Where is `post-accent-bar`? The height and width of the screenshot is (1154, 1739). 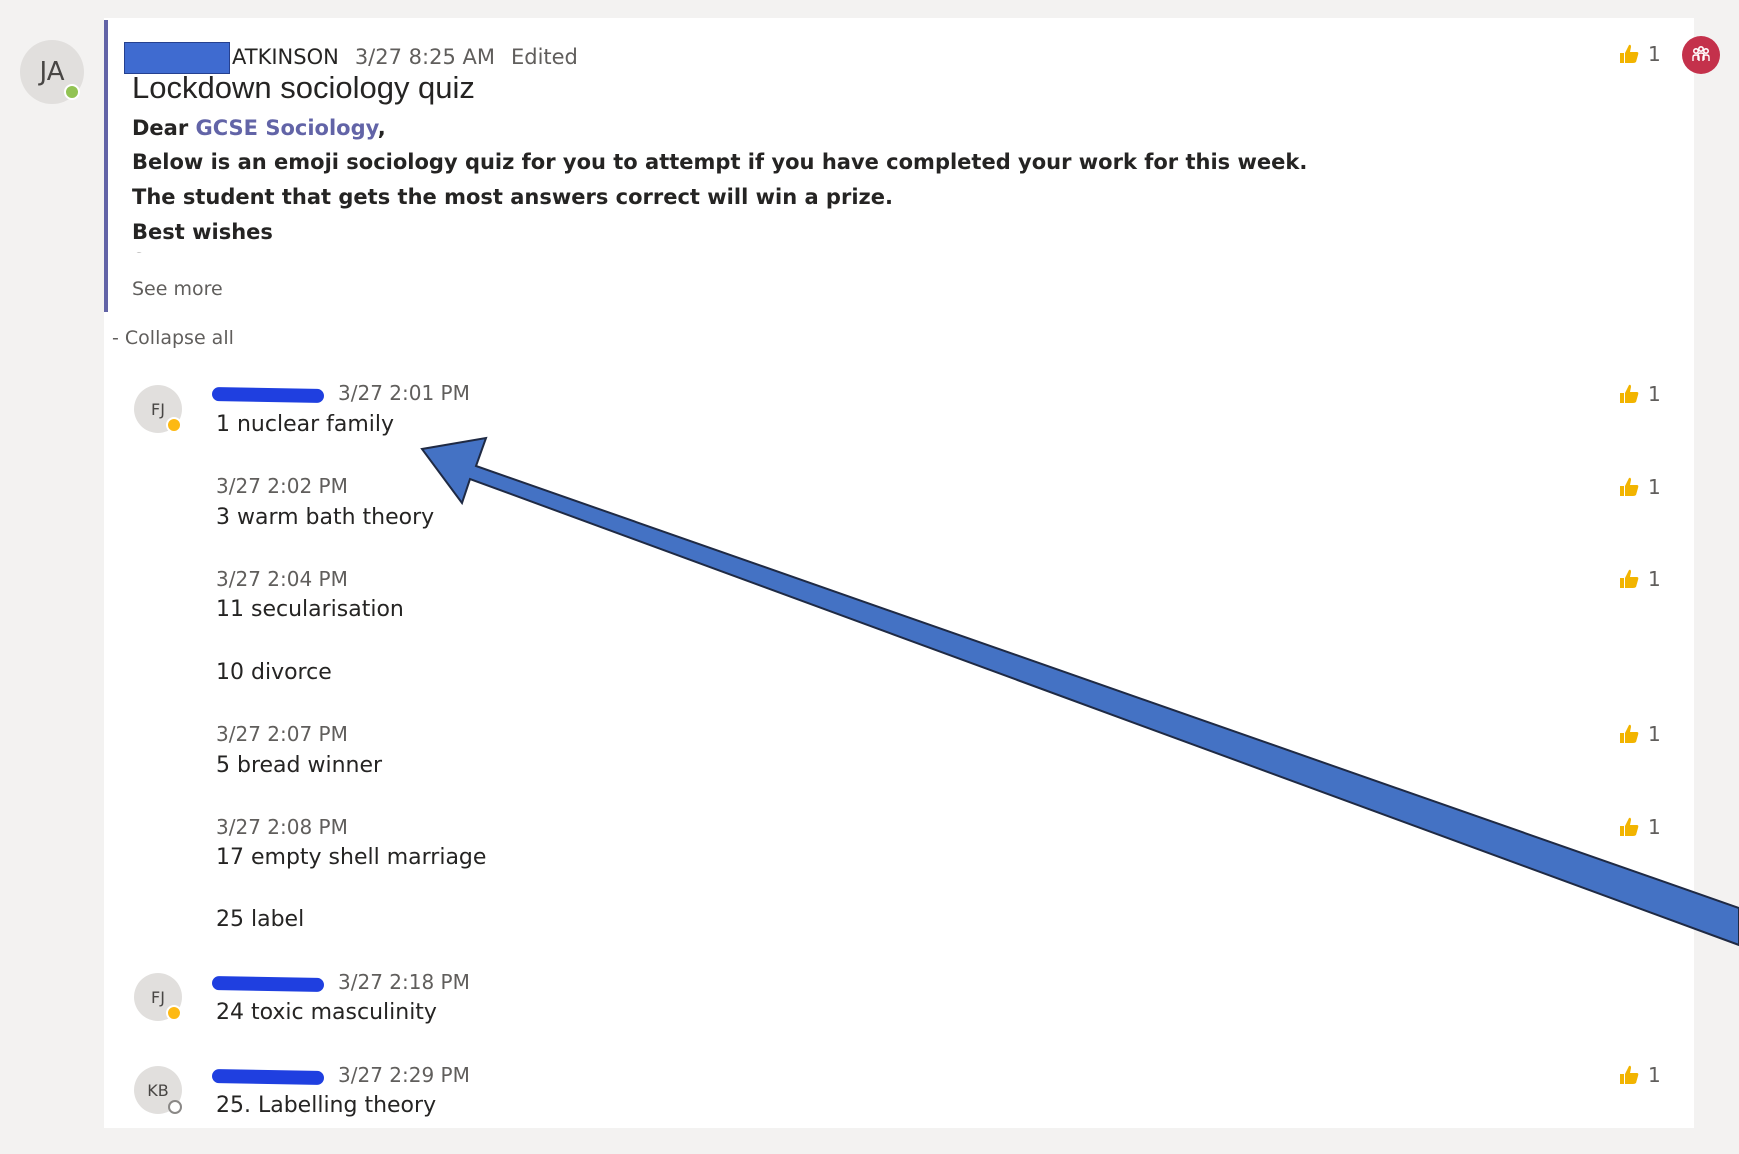
post-accent-bar is located at coordinates (106, 166).